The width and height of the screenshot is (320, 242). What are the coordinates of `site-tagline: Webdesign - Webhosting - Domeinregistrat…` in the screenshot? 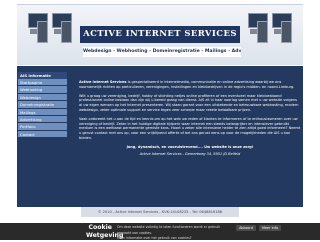 It's located at (162, 52).